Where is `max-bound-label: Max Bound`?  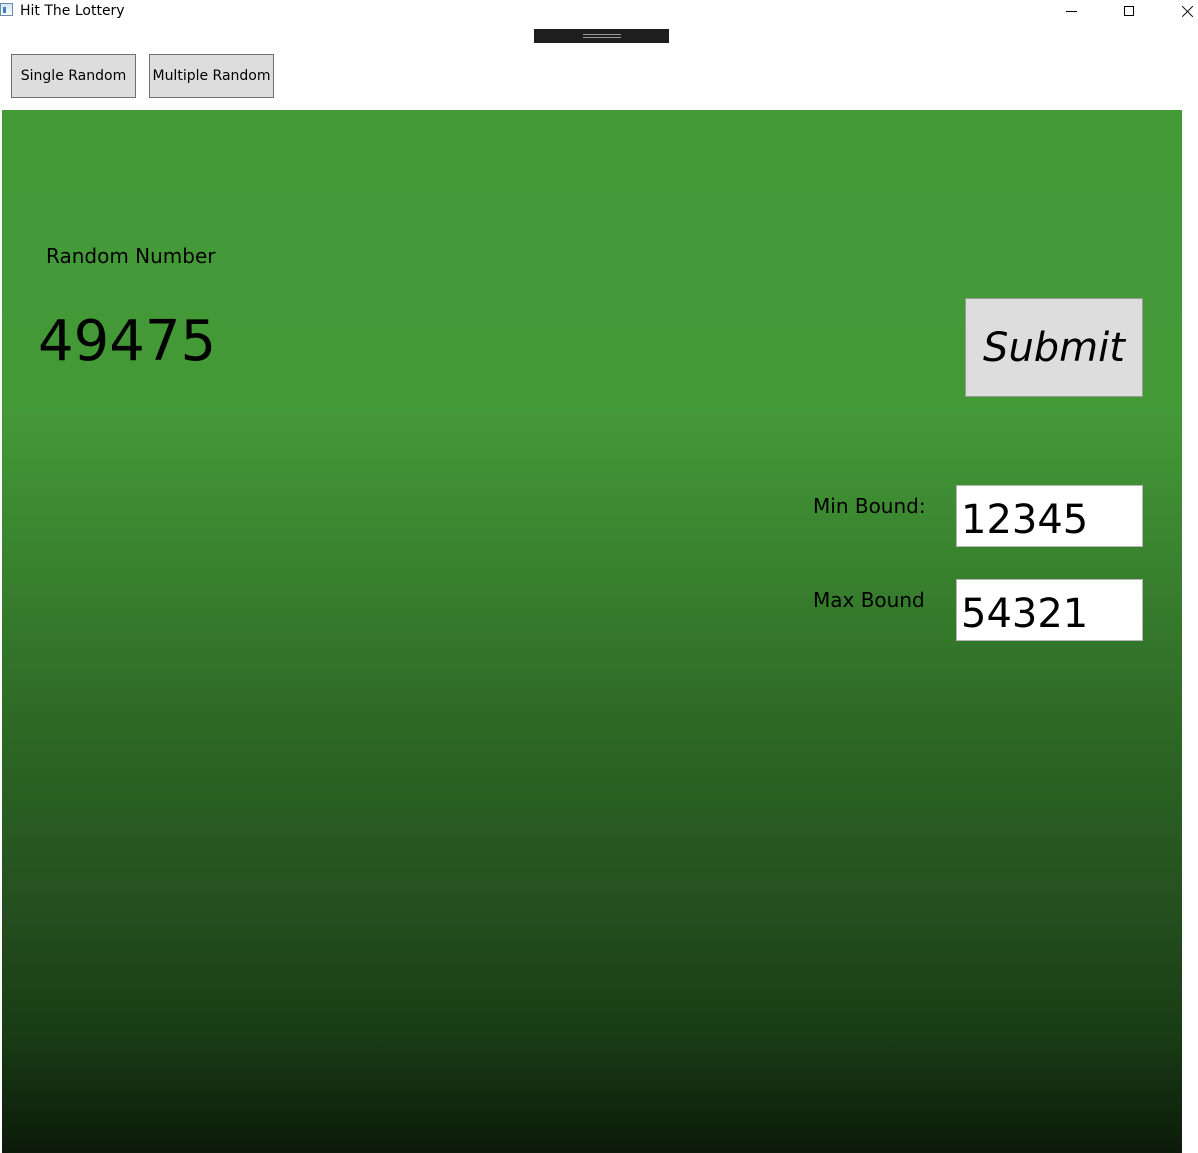
max-bound-label: Max Bound is located at coordinates (869, 600).